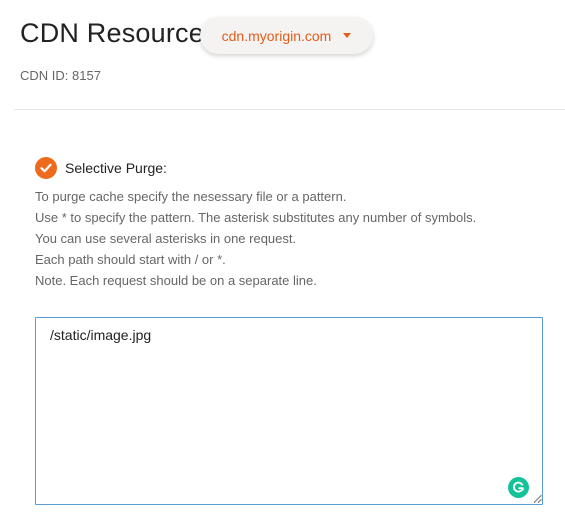 This screenshot has width=565, height=528. I want to click on grammarly-glyph, so click(518, 487).